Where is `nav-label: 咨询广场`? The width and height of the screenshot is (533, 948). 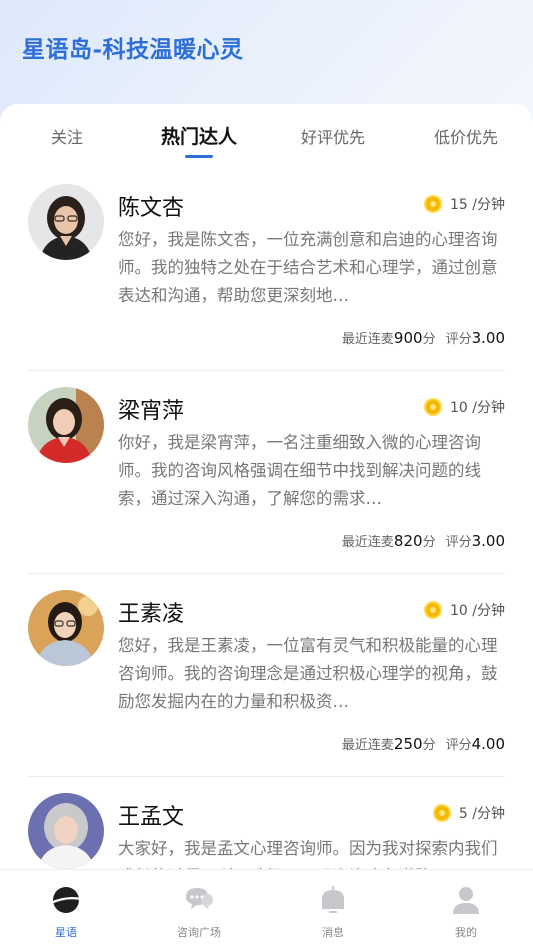 nav-label: 咨询广场 is located at coordinates (199, 932).